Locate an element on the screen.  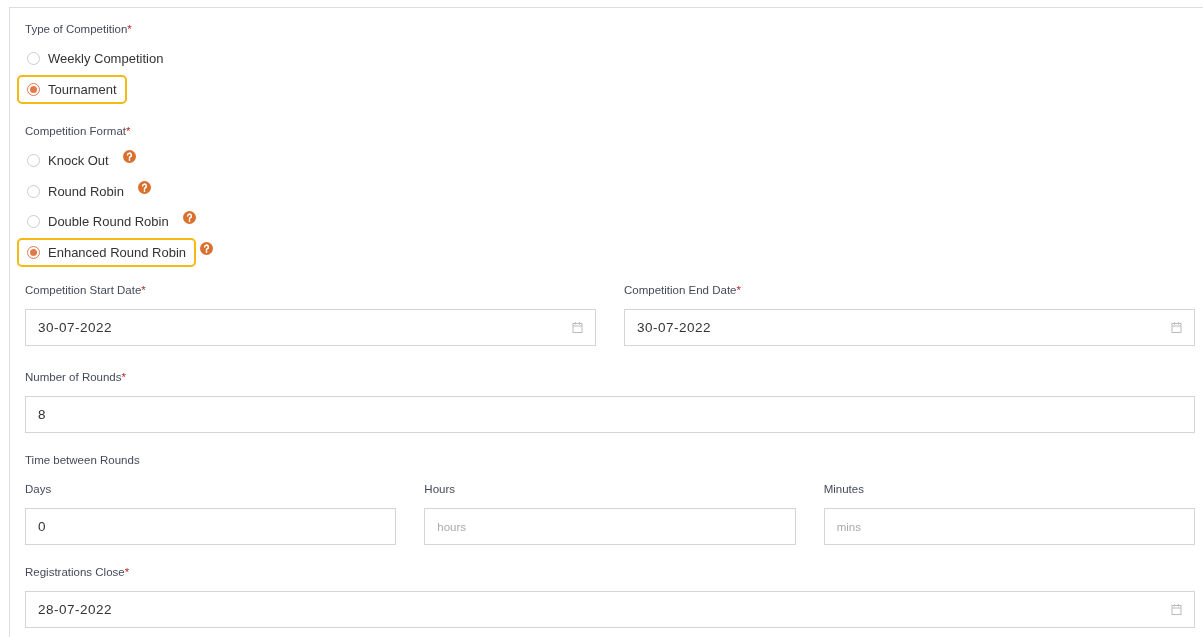
field-label: Days is located at coordinates (38, 489).